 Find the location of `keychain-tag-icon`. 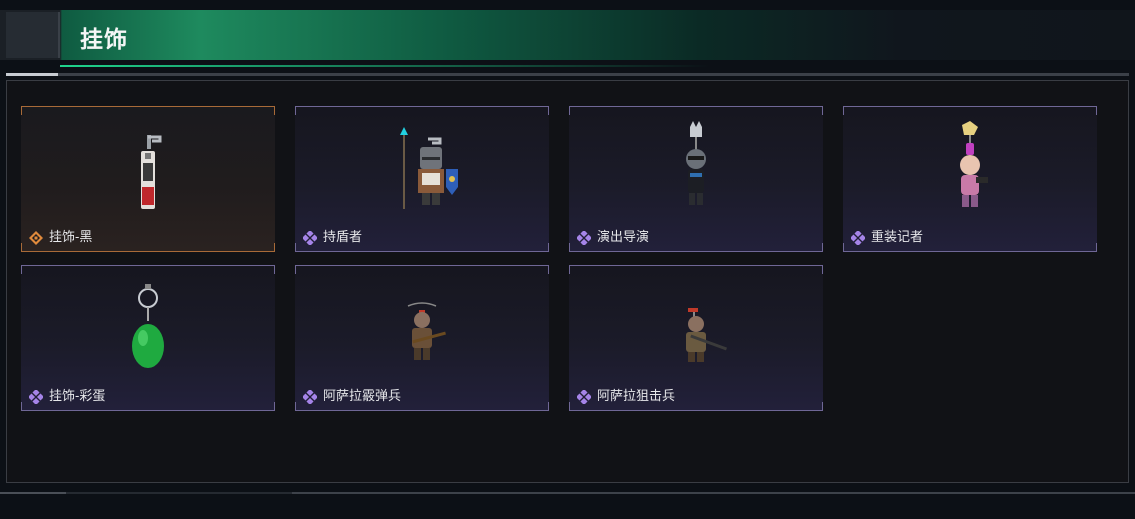

keychain-tag-icon is located at coordinates (151, 172).